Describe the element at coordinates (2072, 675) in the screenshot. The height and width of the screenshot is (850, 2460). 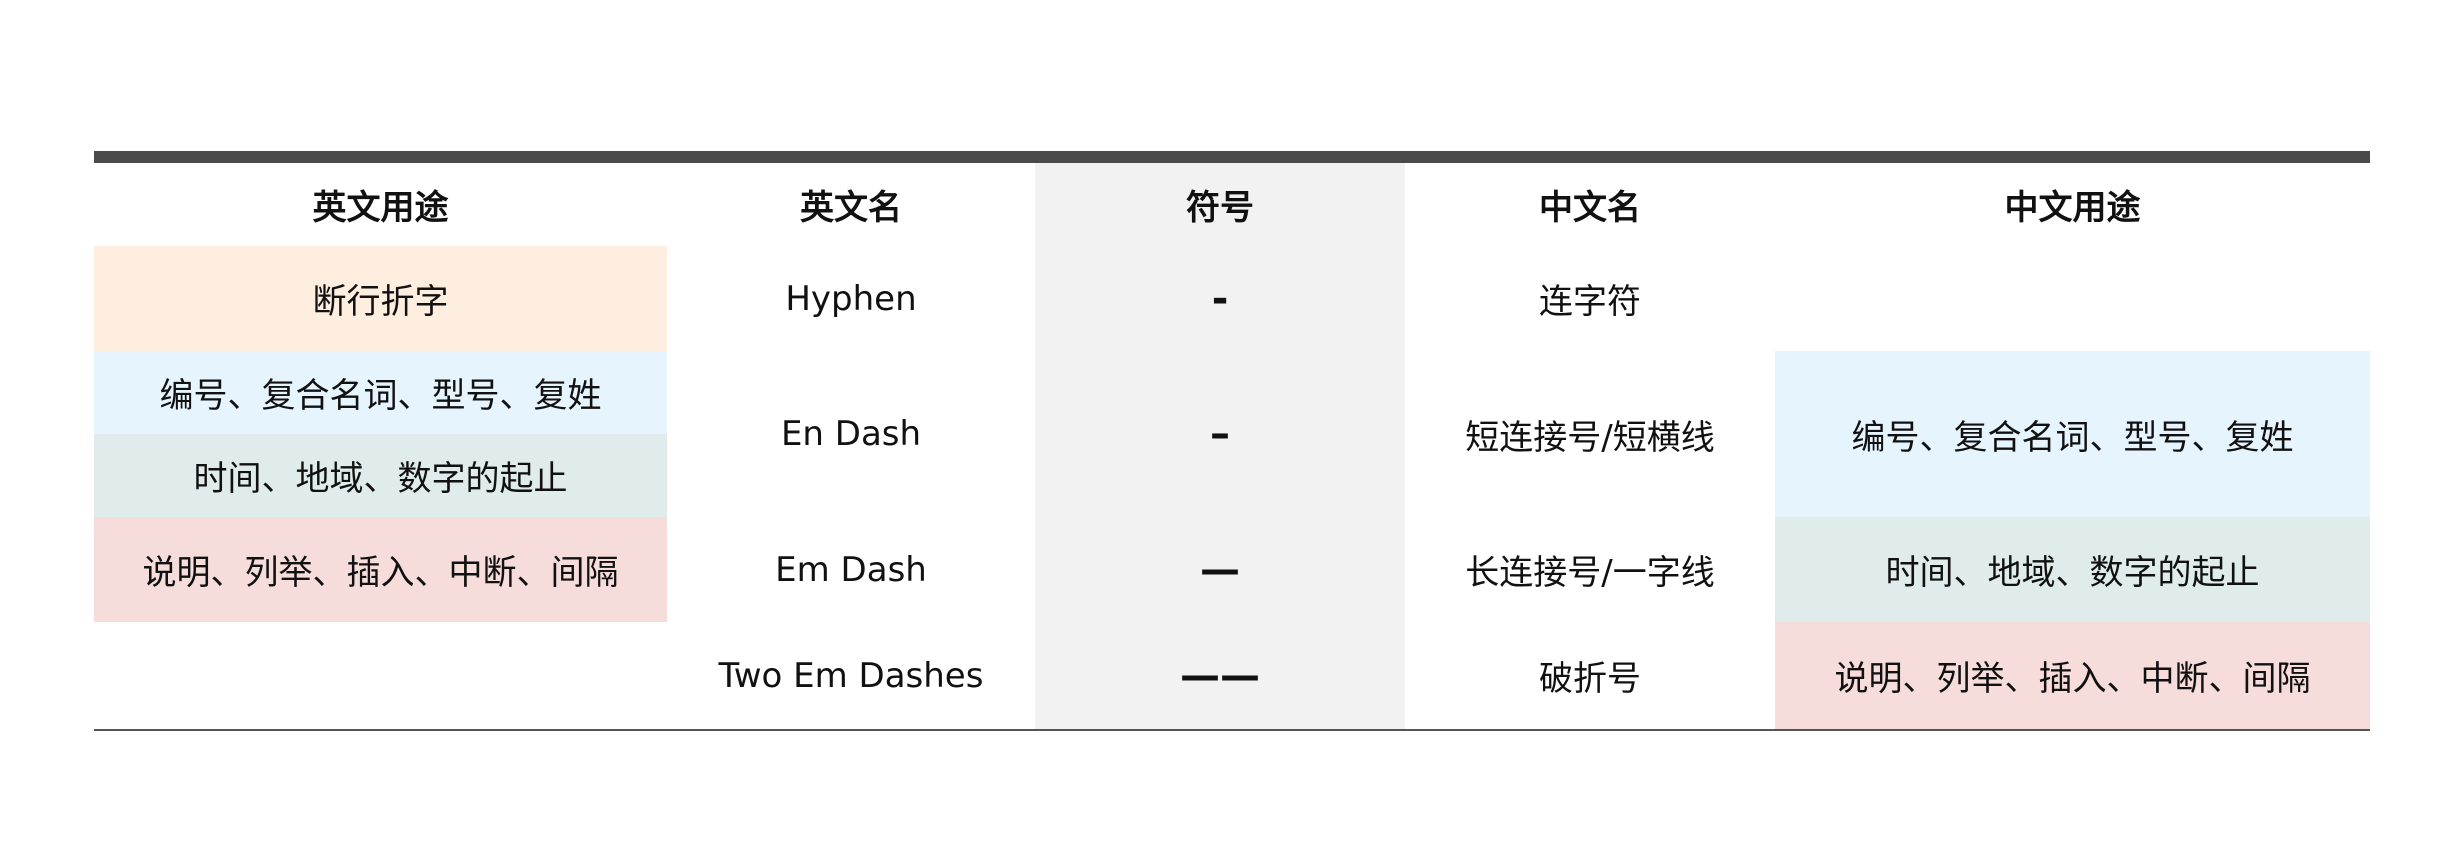
I see `cn-usage-two-em-dashes: 说明、列举、插入、中断、间隔` at that location.